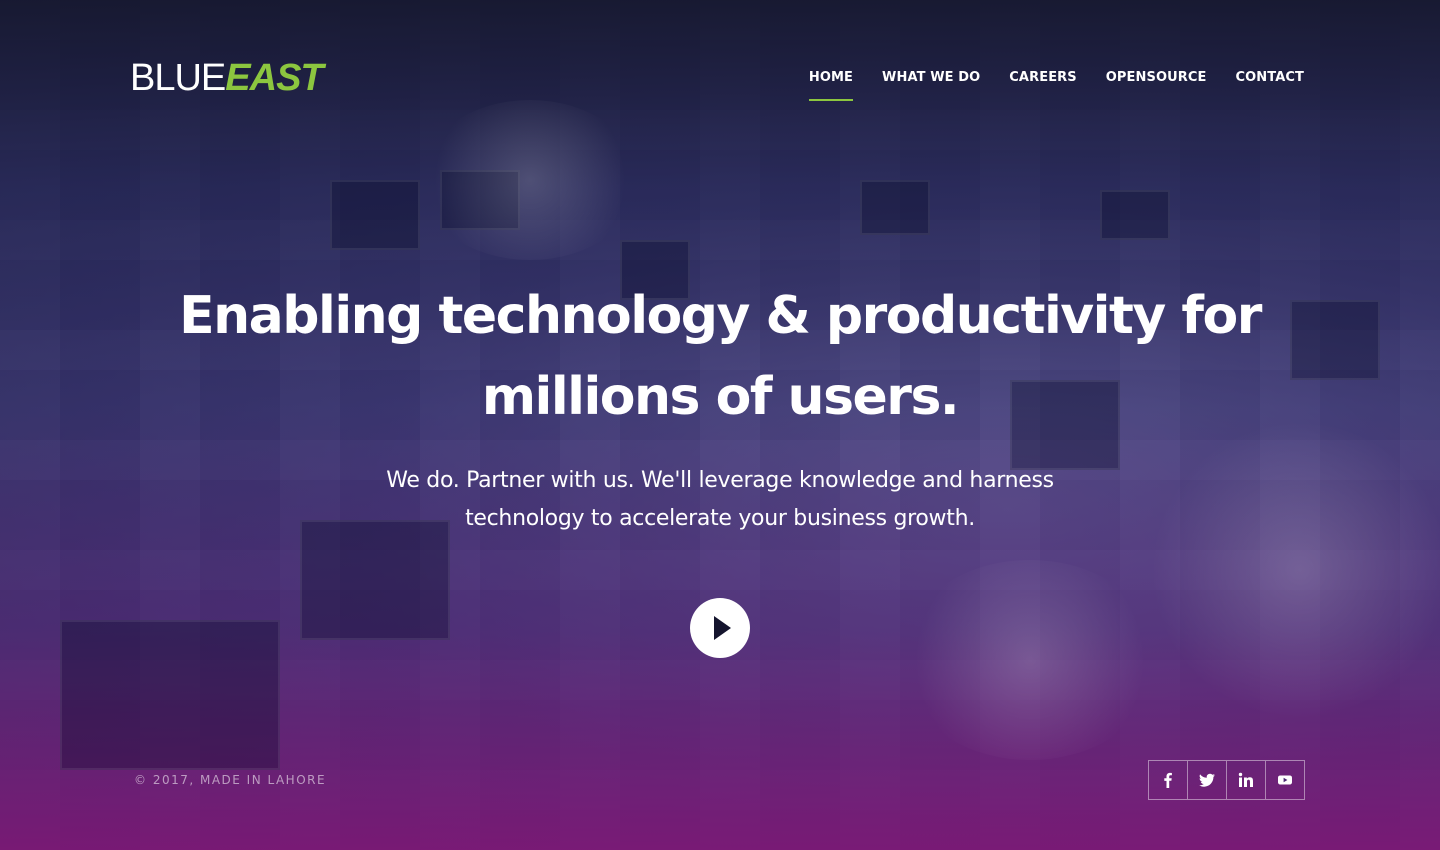 This screenshot has height=850, width=1440. I want to click on facebook-link, so click(1168, 780).